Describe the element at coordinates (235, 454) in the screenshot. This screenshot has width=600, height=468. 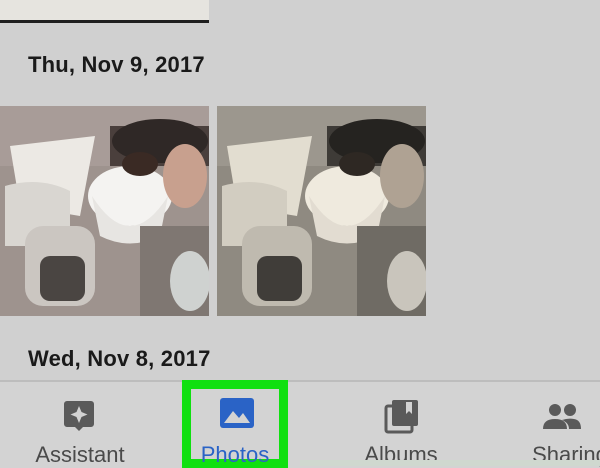
I see `nav-label-photos: Photos` at that location.